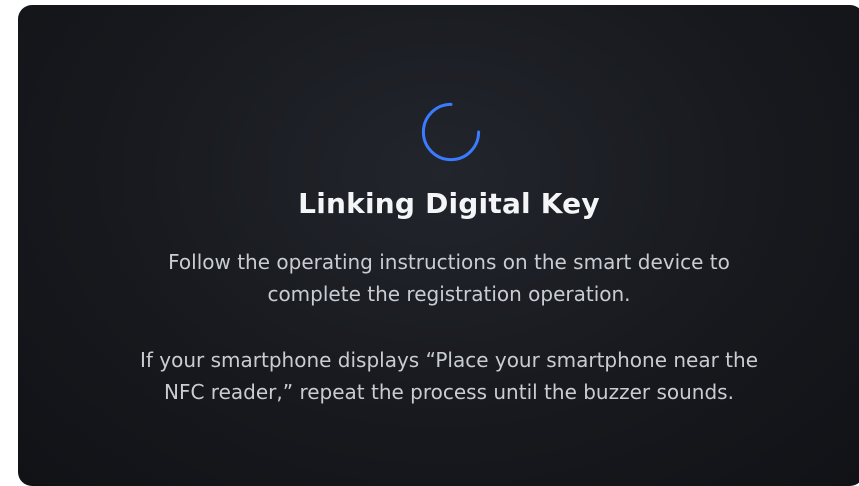 This screenshot has height=486, width=859. Describe the element at coordinates (449, 203) in the screenshot. I see `dialog-title: Linking Digital Key` at that location.